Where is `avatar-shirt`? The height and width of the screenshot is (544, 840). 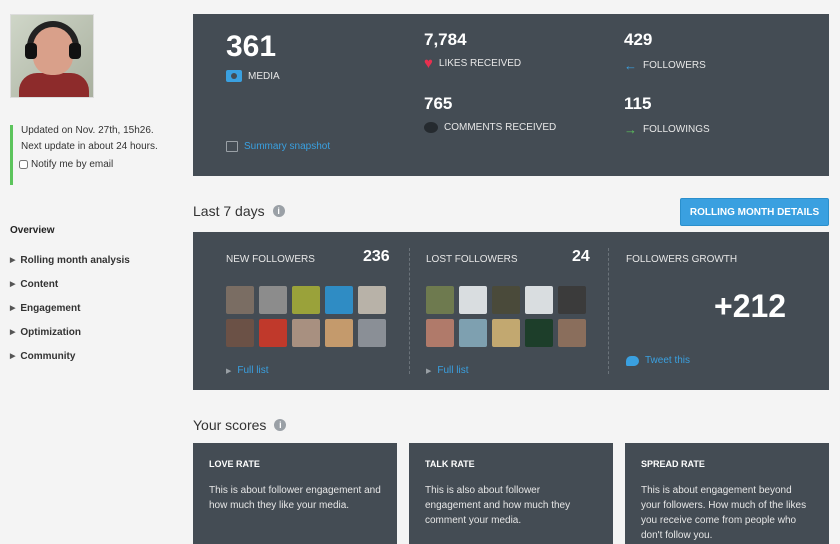
avatar-shirt is located at coordinates (54, 85).